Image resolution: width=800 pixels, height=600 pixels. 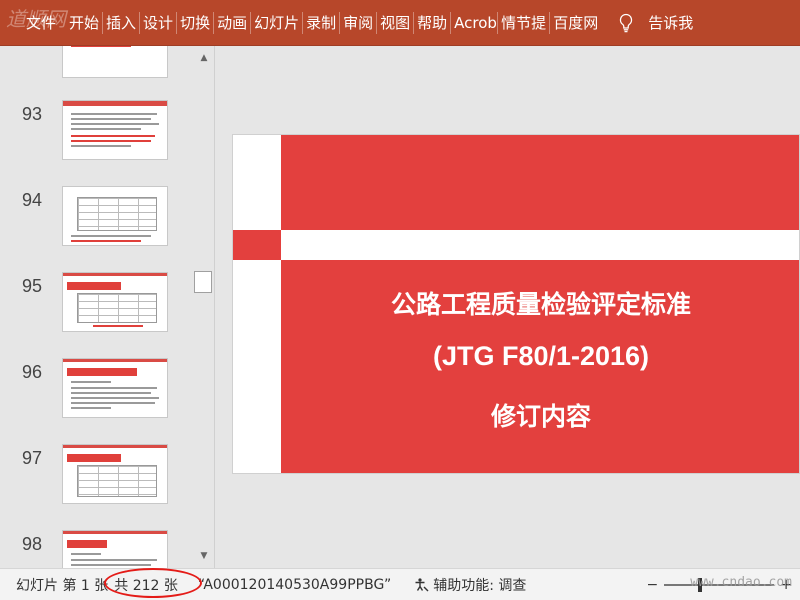 What do you see at coordinates (474, 23) in the screenshot?
I see `tab-acrobat: Acrob` at bounding box center [474, 23].